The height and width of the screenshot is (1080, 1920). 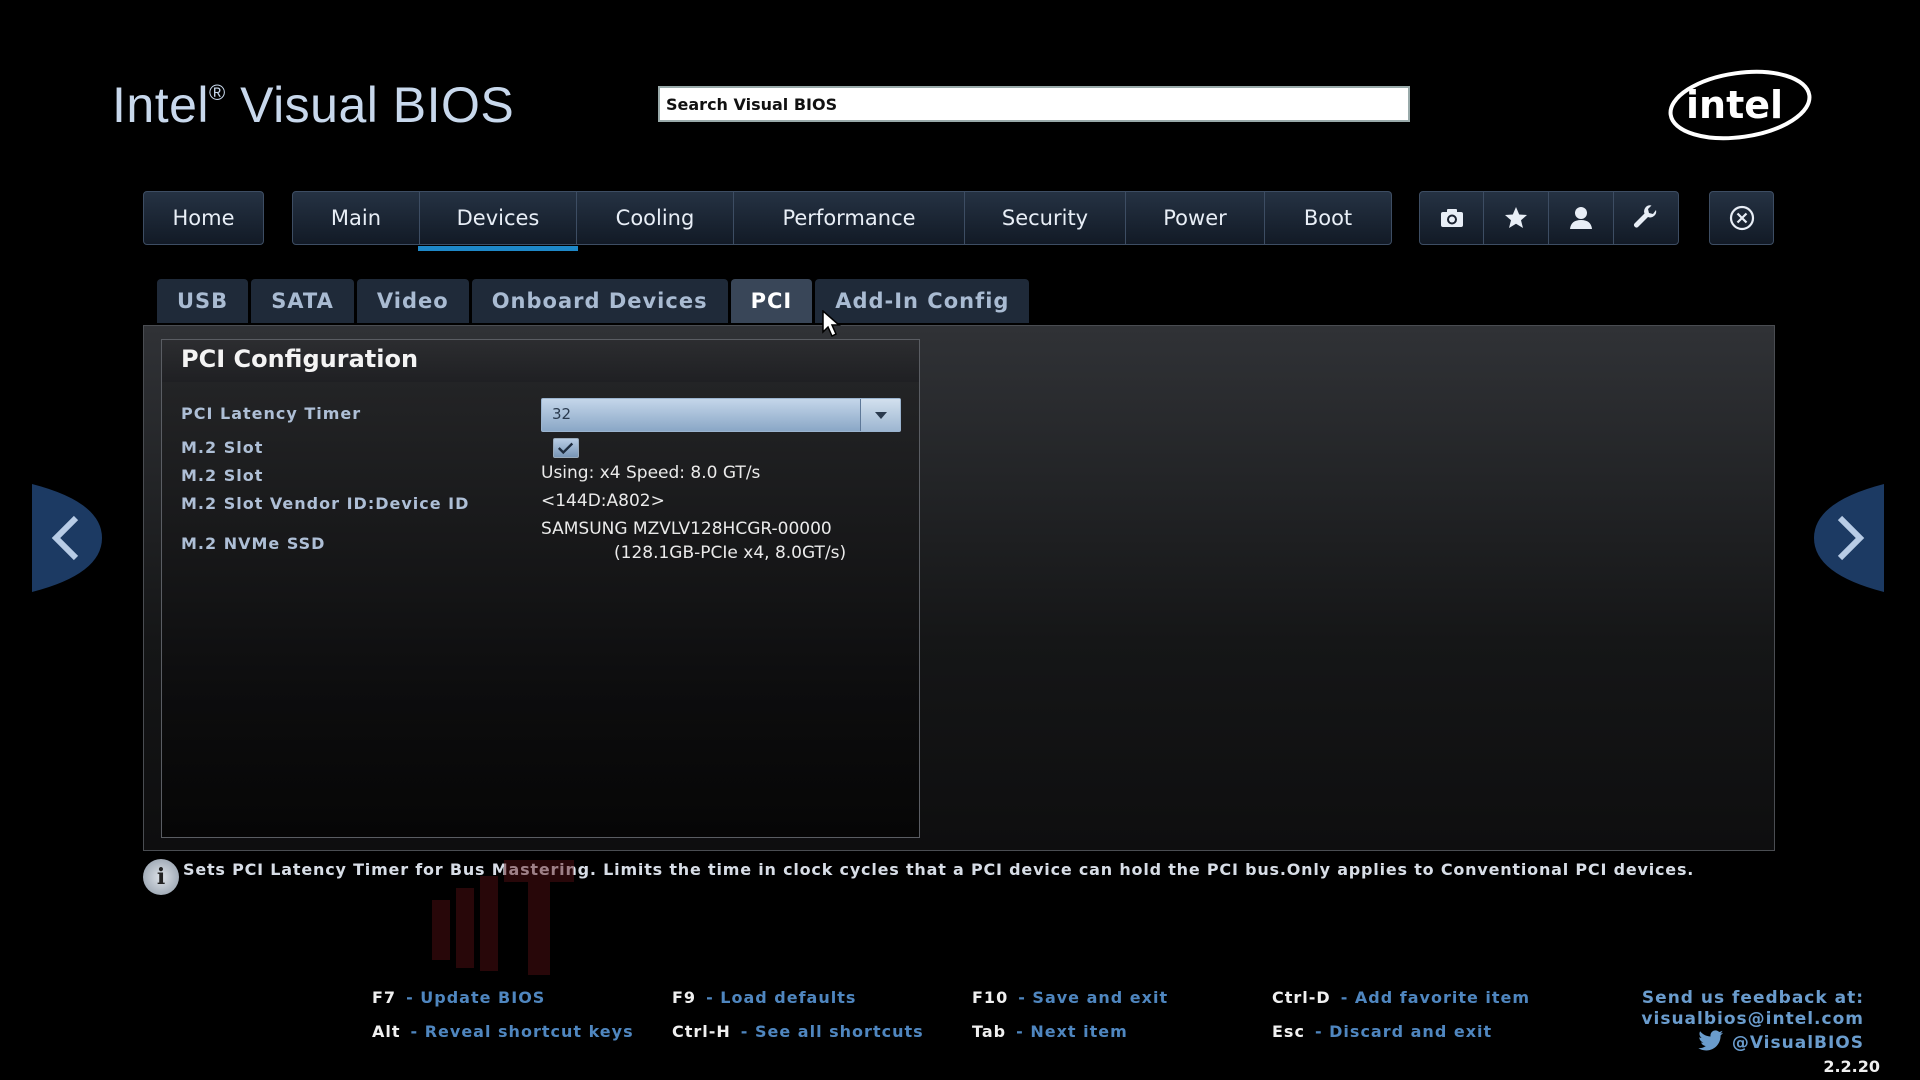 I want to click on subtab-onboard-devices: Onboard Devices, so click(x=599, y=301).